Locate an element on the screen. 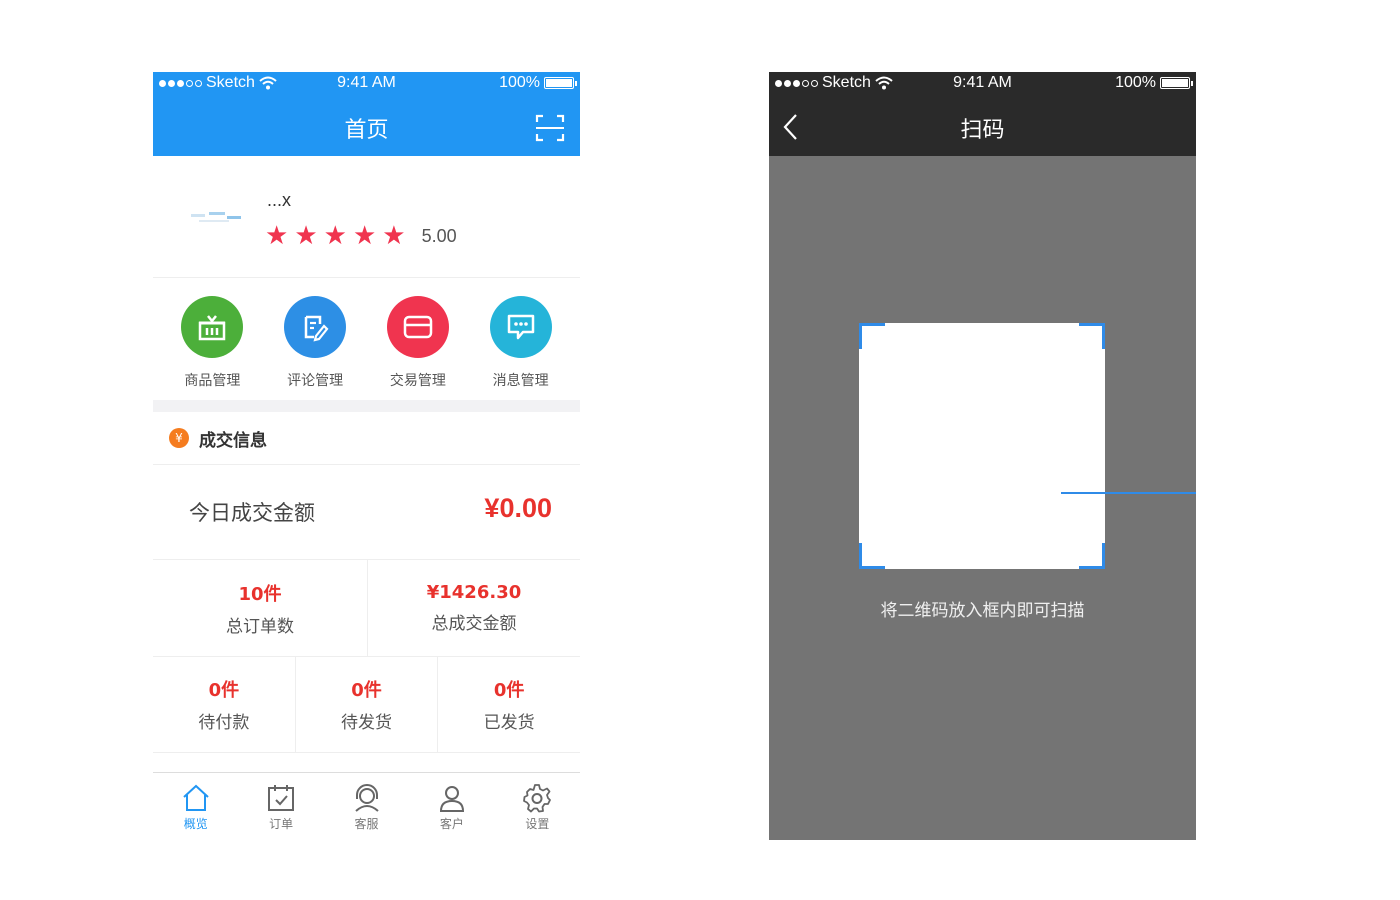 This screenshot has height=900, width=1400. stats-row-totals: 10件 总订单数 ¥1426.30 总成交金额 is located at coordinates (366, 608).